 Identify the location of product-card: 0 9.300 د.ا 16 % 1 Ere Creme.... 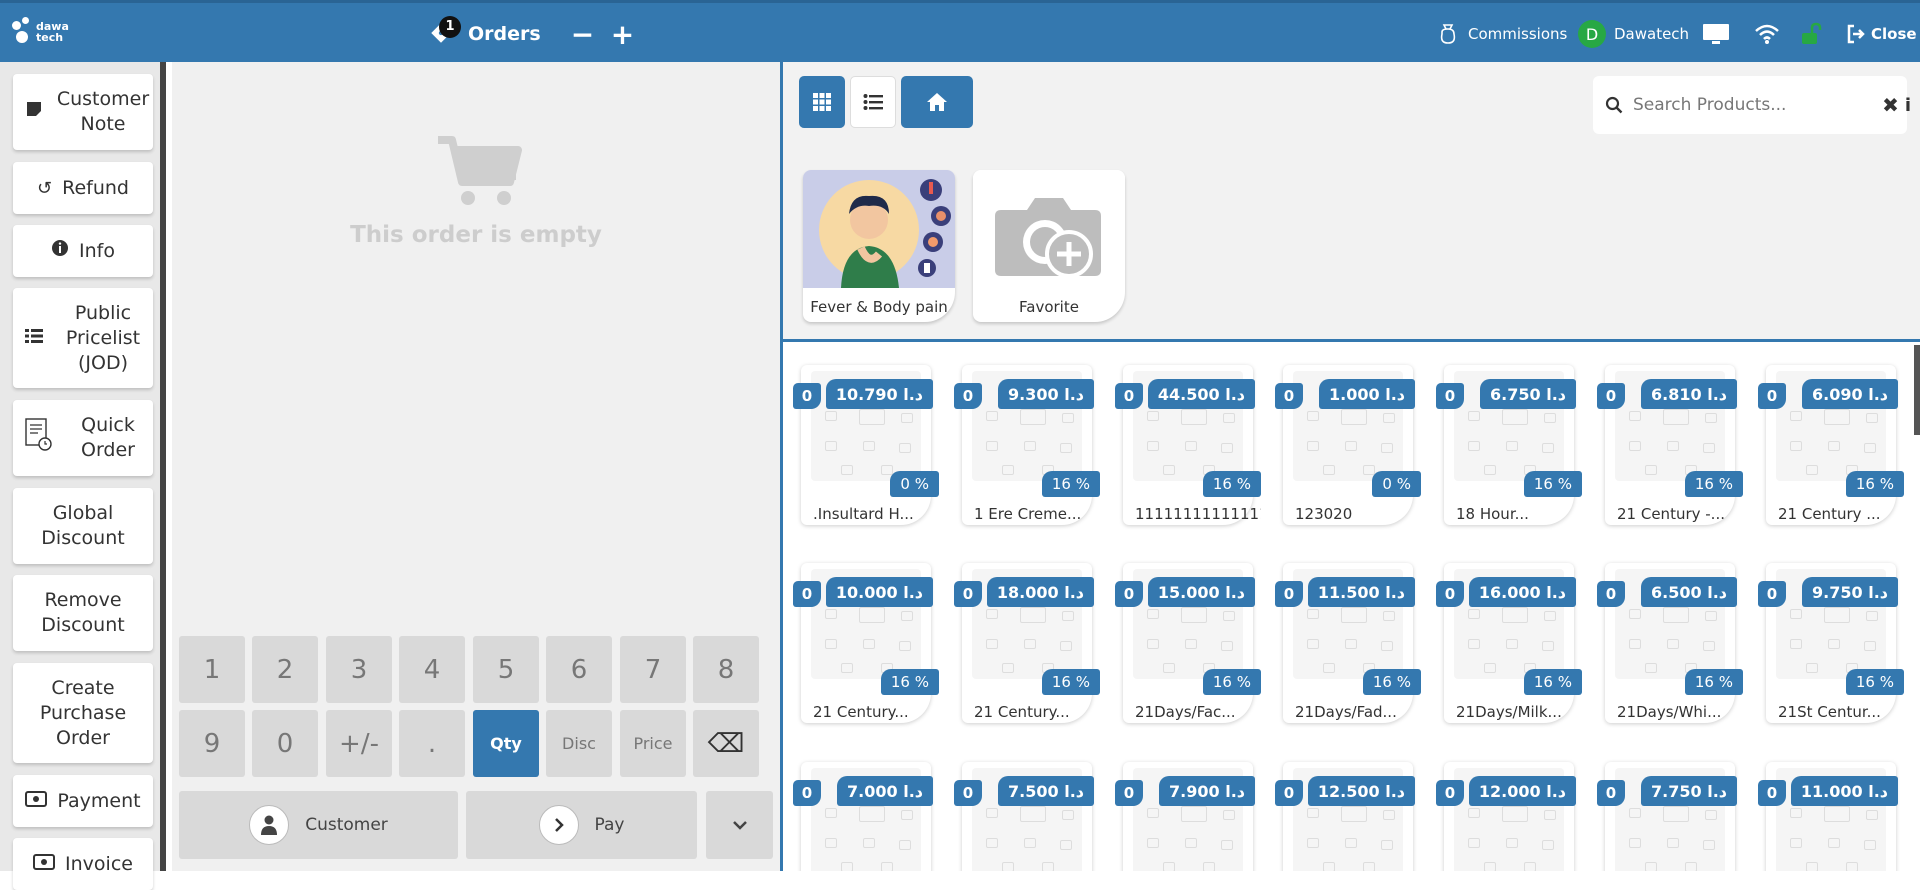
(1027, 445).